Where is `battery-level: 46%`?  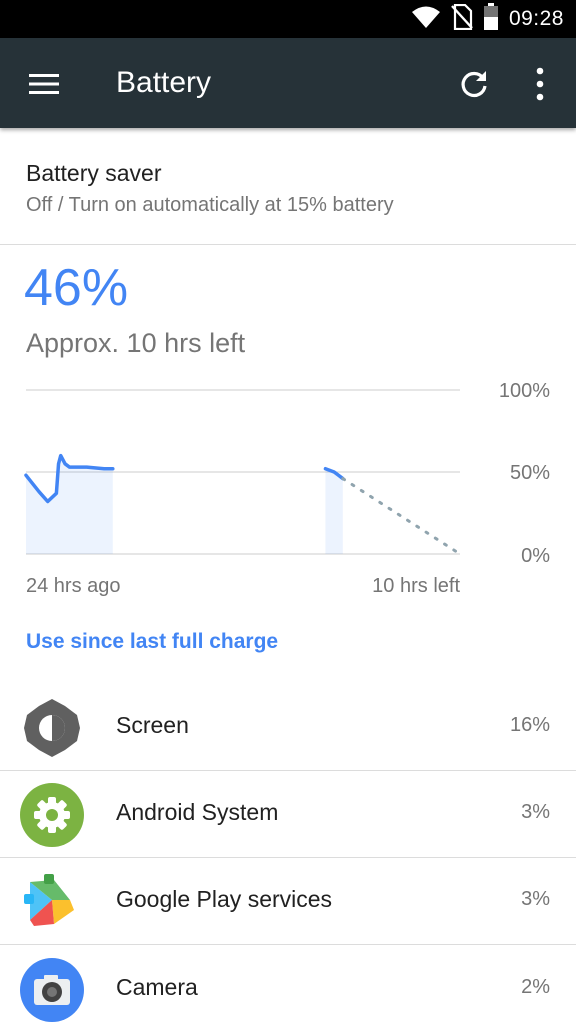
battery-level: 46% is located at coordinates (76, 288).